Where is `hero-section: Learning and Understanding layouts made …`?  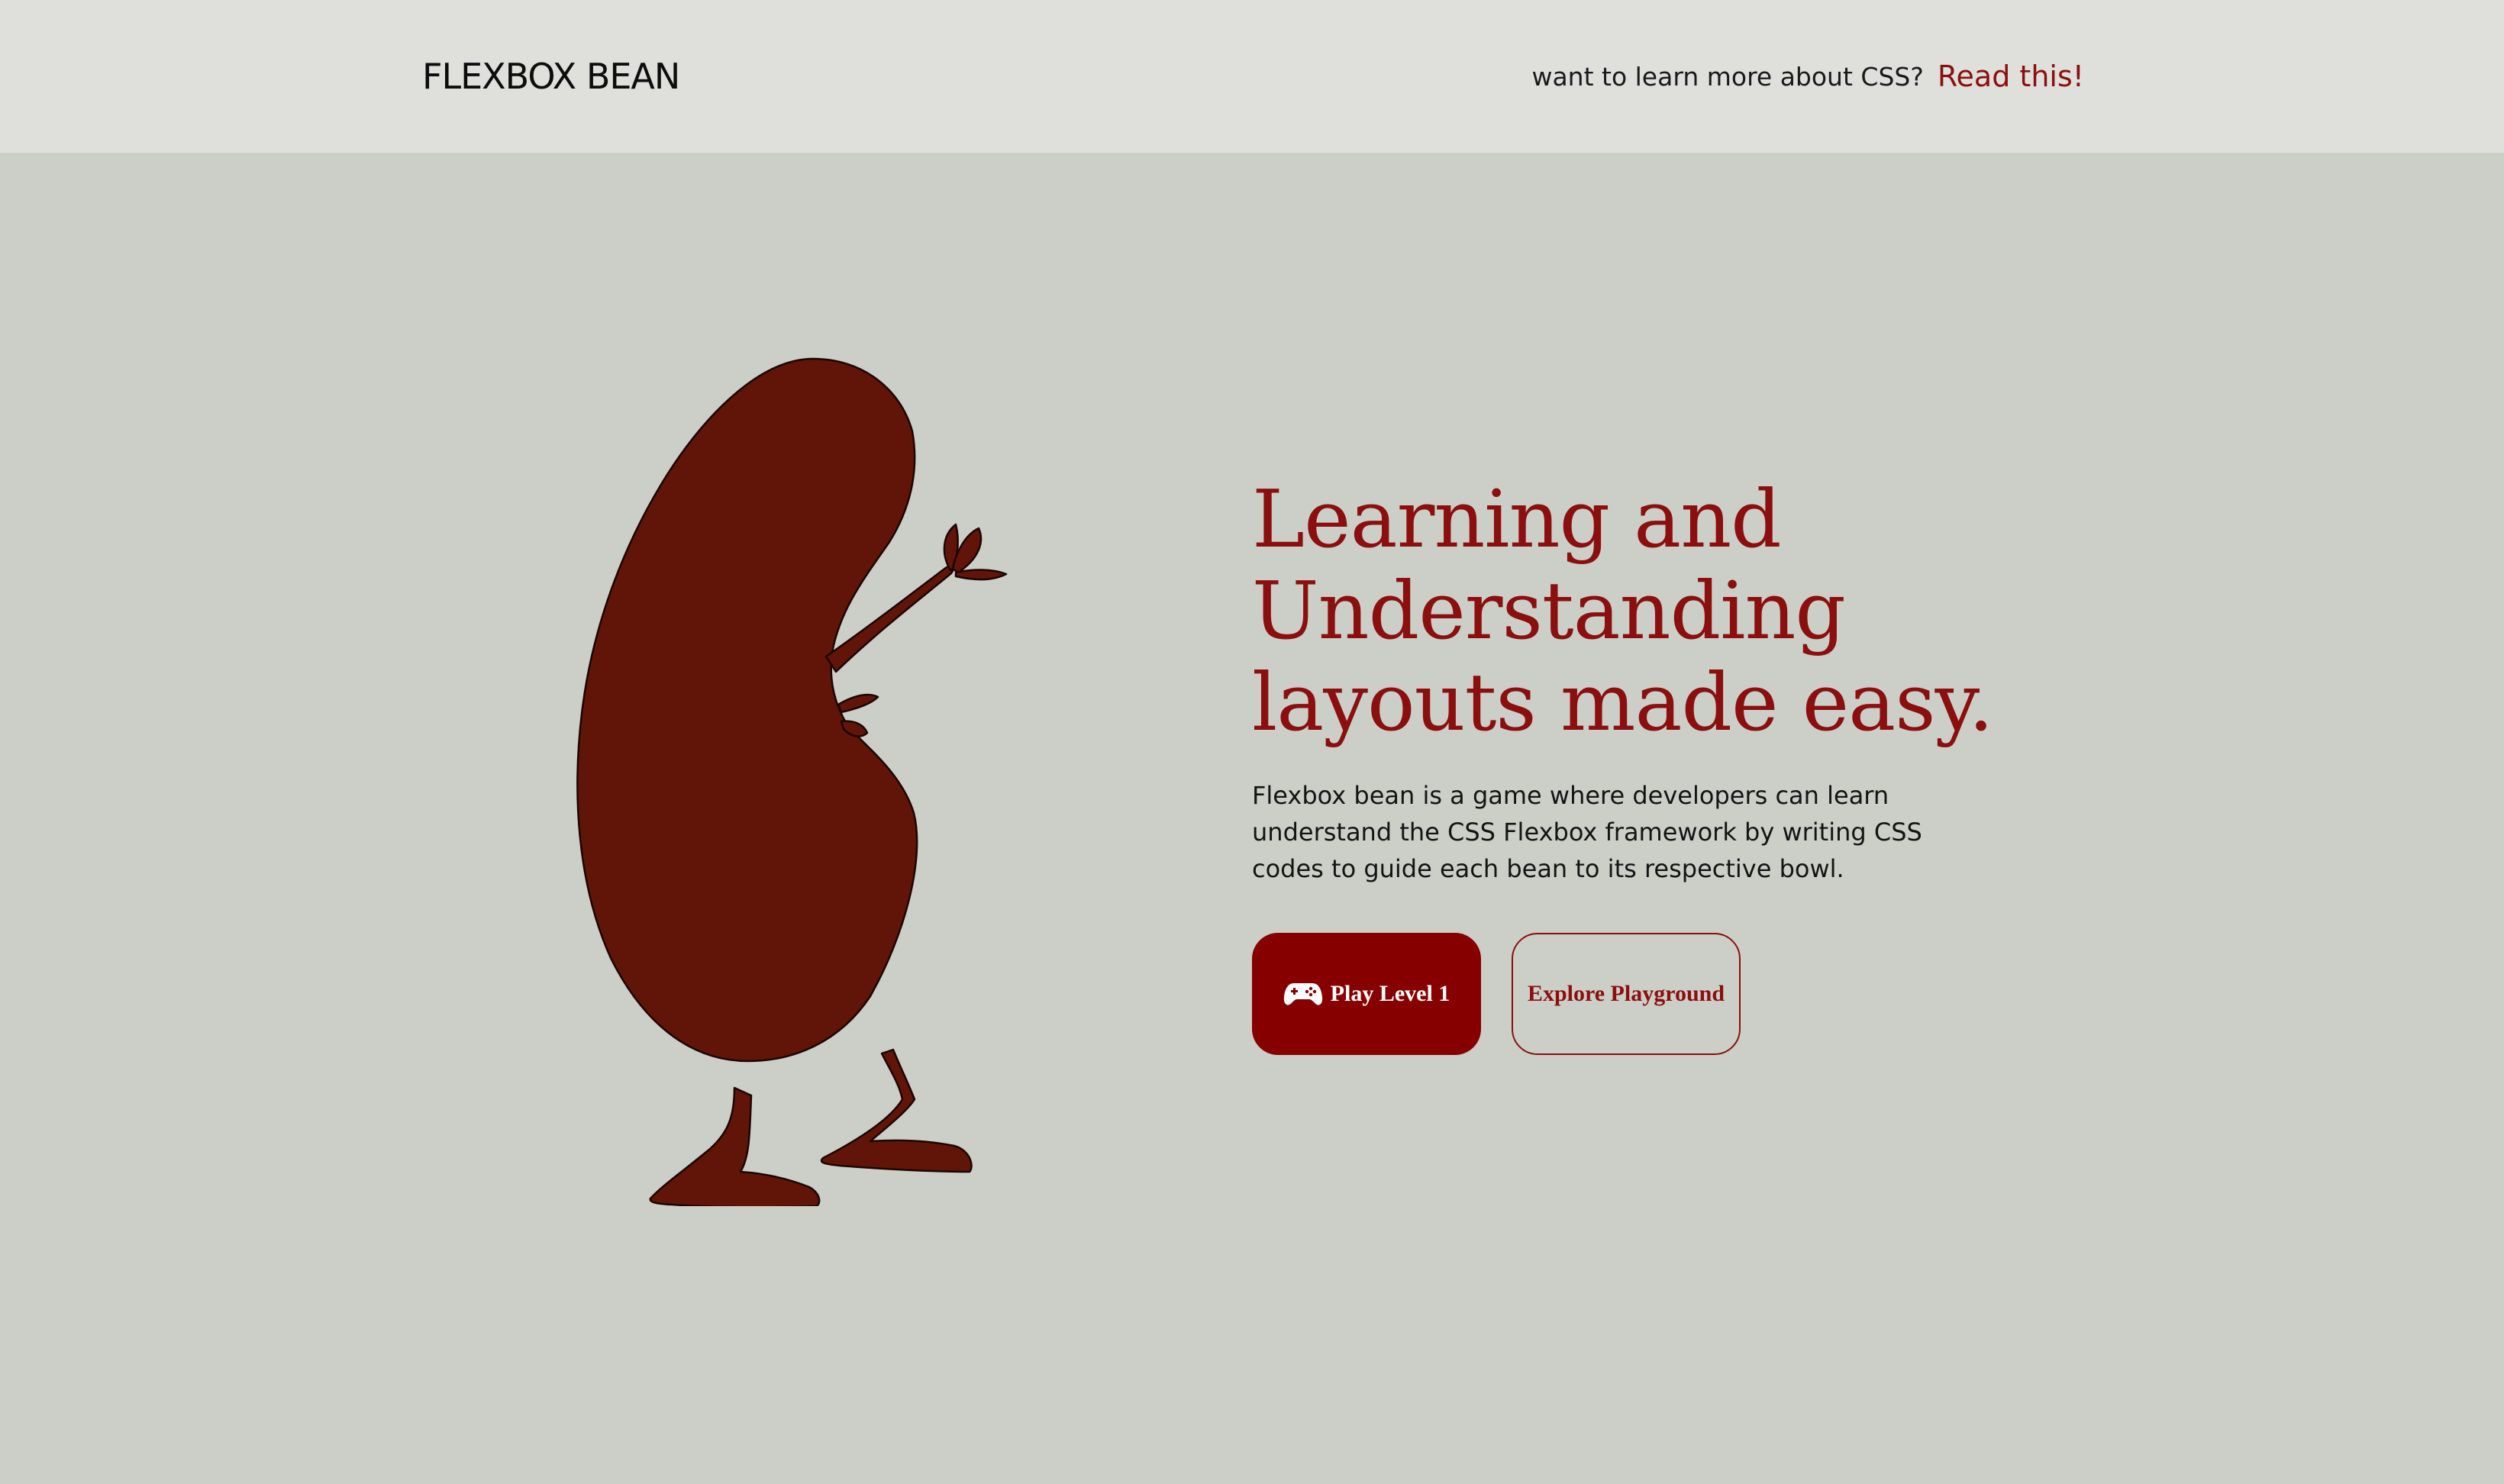
hero-section: Learning and Understanding layouts made … is located at coordinates (1633, 764).